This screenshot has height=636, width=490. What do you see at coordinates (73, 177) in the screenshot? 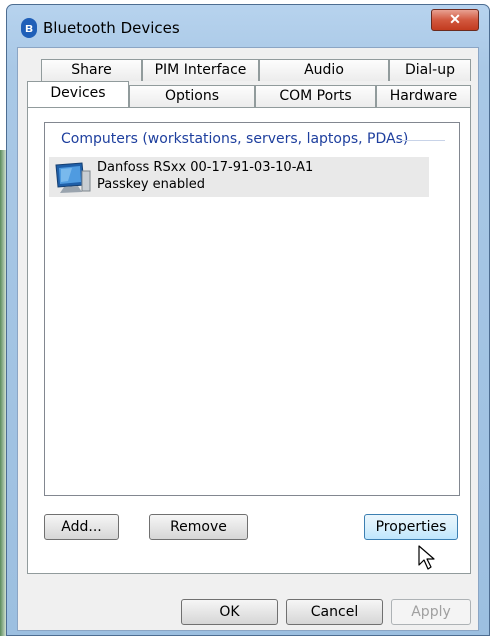
I see `computer-monitor-icon` at bounding box center [73, 177].